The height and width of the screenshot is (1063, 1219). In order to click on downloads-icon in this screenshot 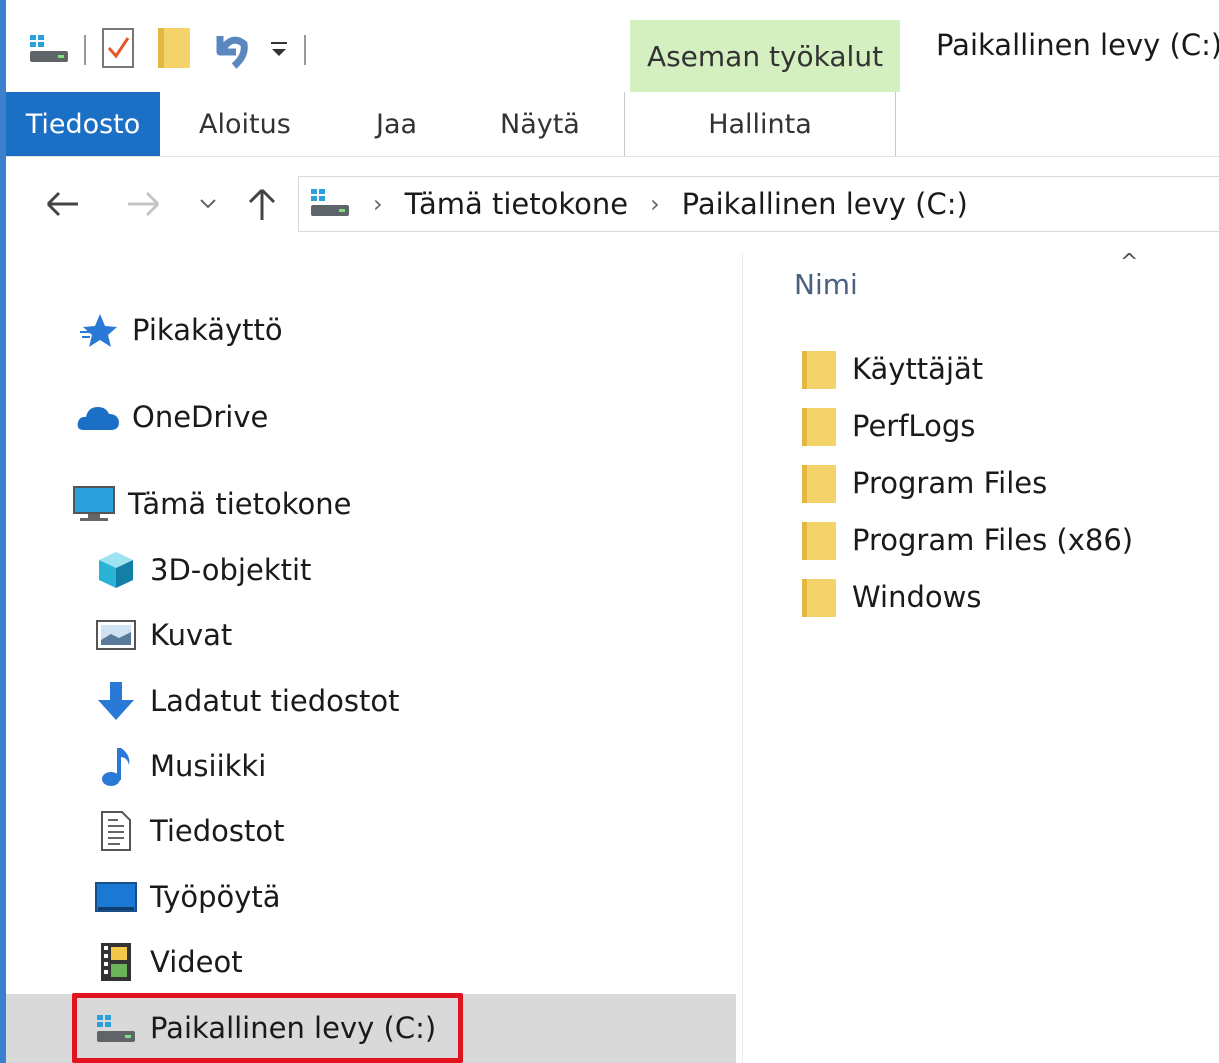, I will do `click(116, 701)`.